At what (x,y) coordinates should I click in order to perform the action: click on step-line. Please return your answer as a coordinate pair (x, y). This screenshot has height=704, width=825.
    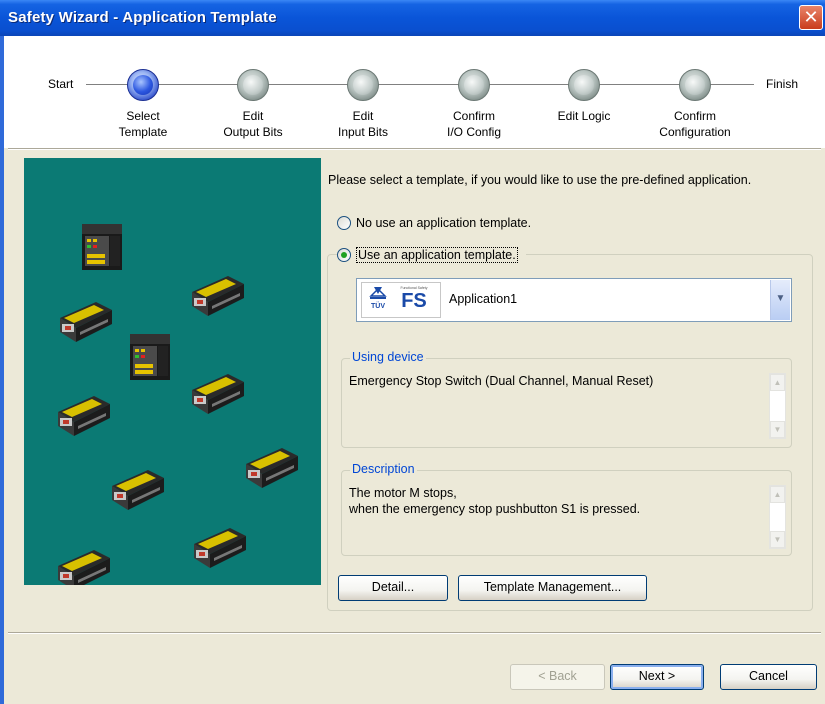
    Looking at the image, I should click on (420, 84).